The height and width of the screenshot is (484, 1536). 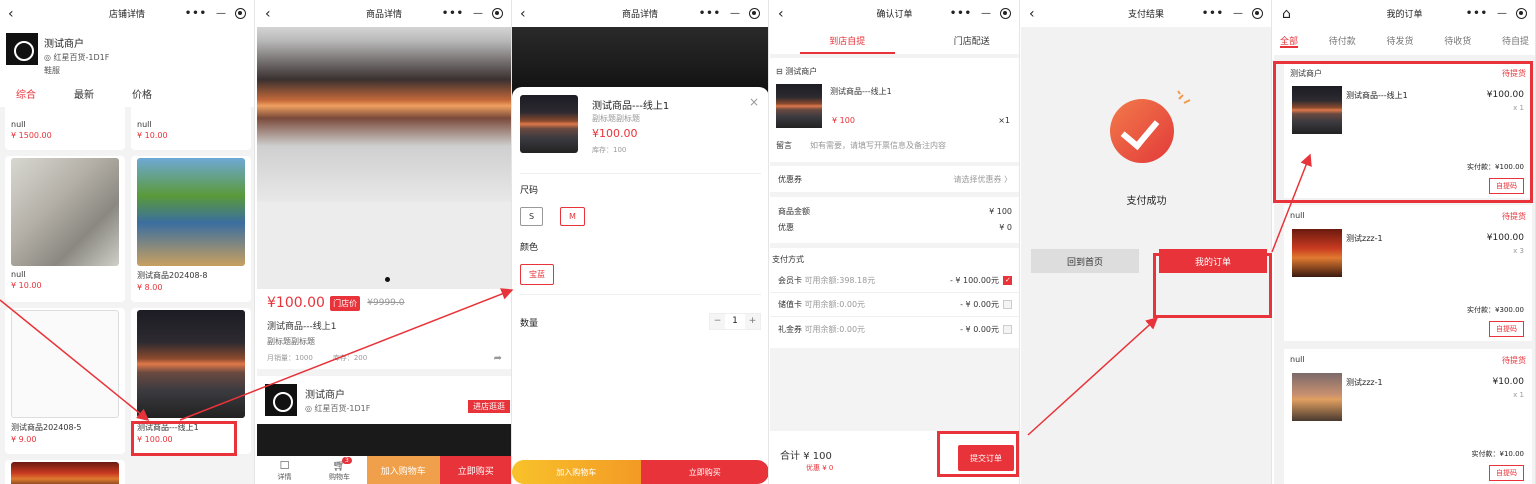 I want to click on cart-tab: 🛒︎ 购物车 3, so click(x=339, y=470).